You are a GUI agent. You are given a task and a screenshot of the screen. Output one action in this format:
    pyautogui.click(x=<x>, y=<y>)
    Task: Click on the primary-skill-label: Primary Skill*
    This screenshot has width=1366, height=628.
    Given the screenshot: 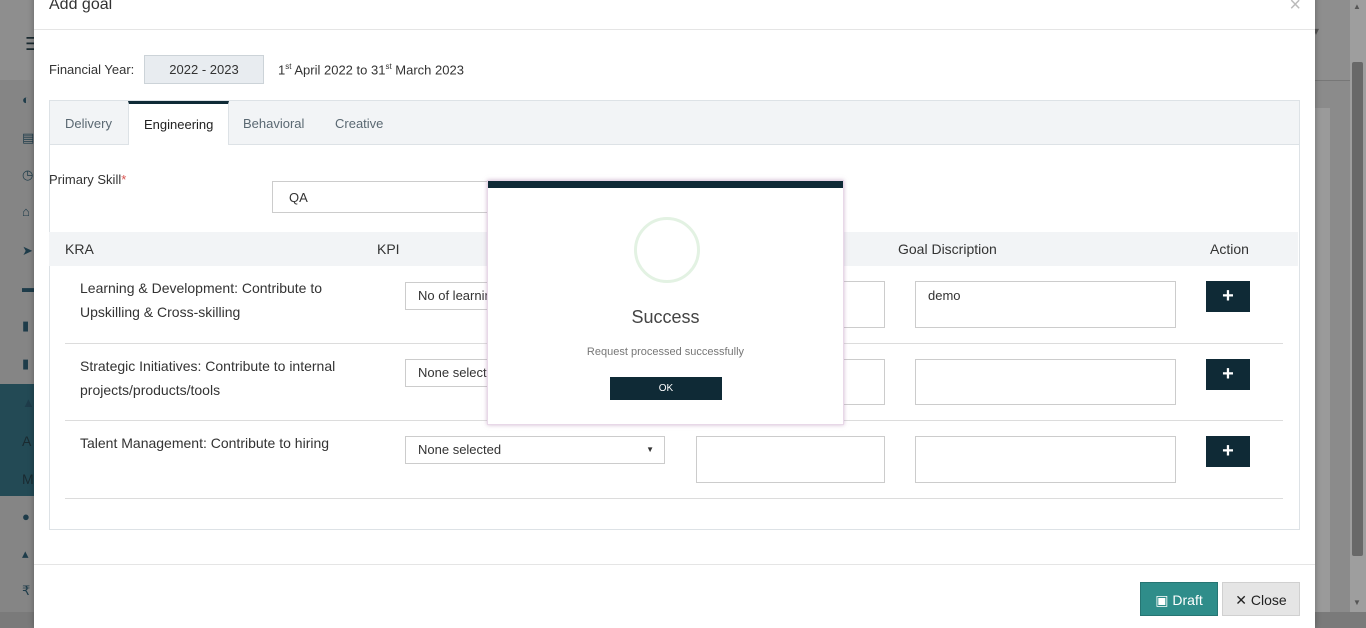 What is the action you would take?
    pyautogui.click(x=88, y=179)
    